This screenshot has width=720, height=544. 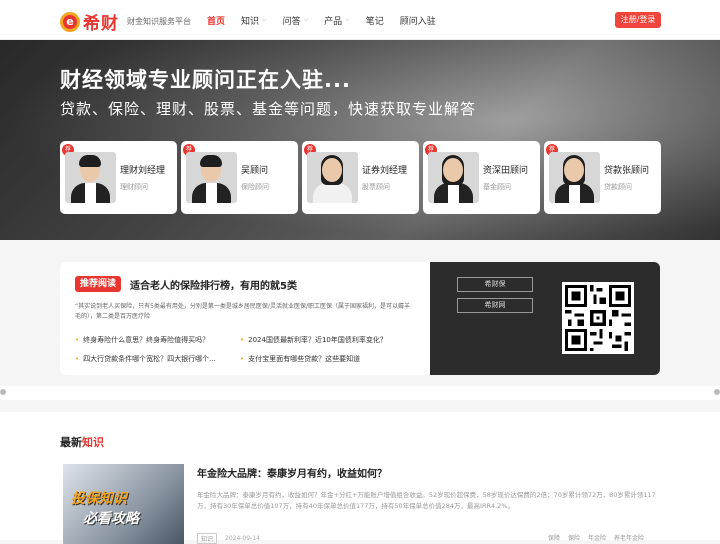 I want to click on nav-label: 问答, so click(x=291, y=21).